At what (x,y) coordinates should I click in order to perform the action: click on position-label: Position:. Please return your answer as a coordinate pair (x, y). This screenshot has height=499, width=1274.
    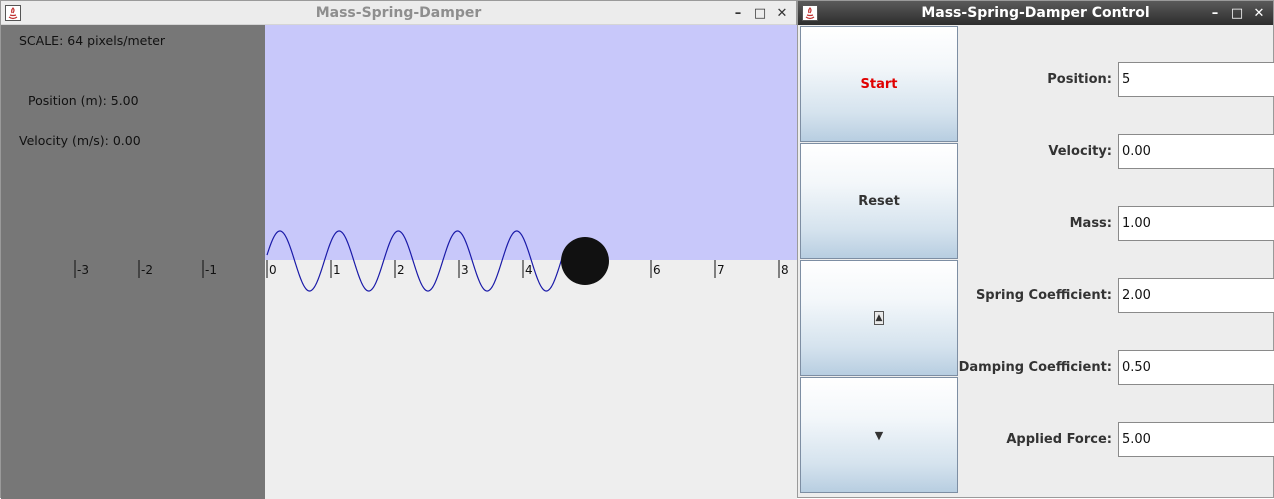
    Looking at the image, I should click on (1079, 79).